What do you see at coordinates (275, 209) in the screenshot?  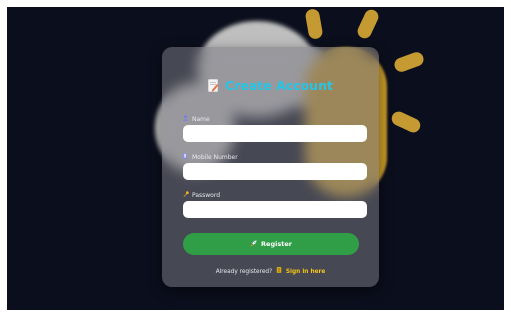 I see `password-input` at bounding box center [275, 209].